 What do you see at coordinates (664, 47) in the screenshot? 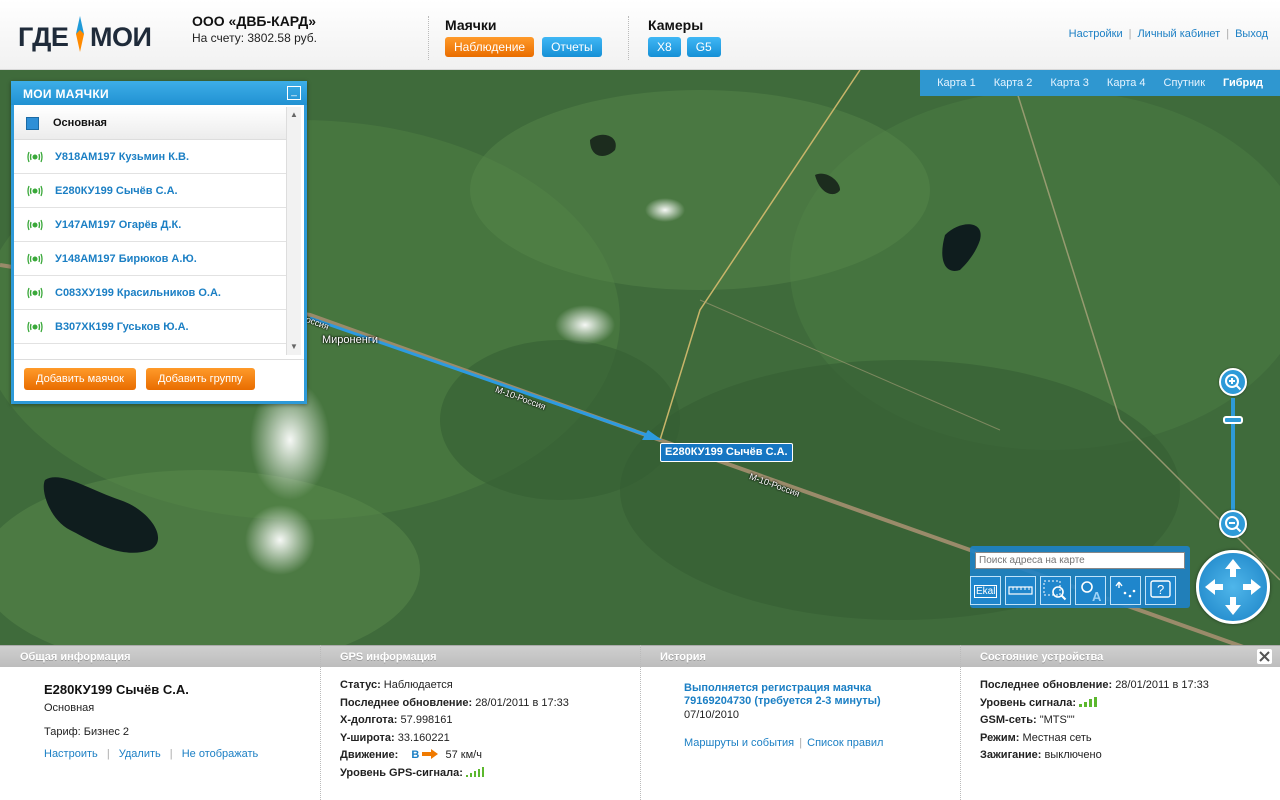
I see `camera-x8-button: X8` at bounding box center [664, 47].